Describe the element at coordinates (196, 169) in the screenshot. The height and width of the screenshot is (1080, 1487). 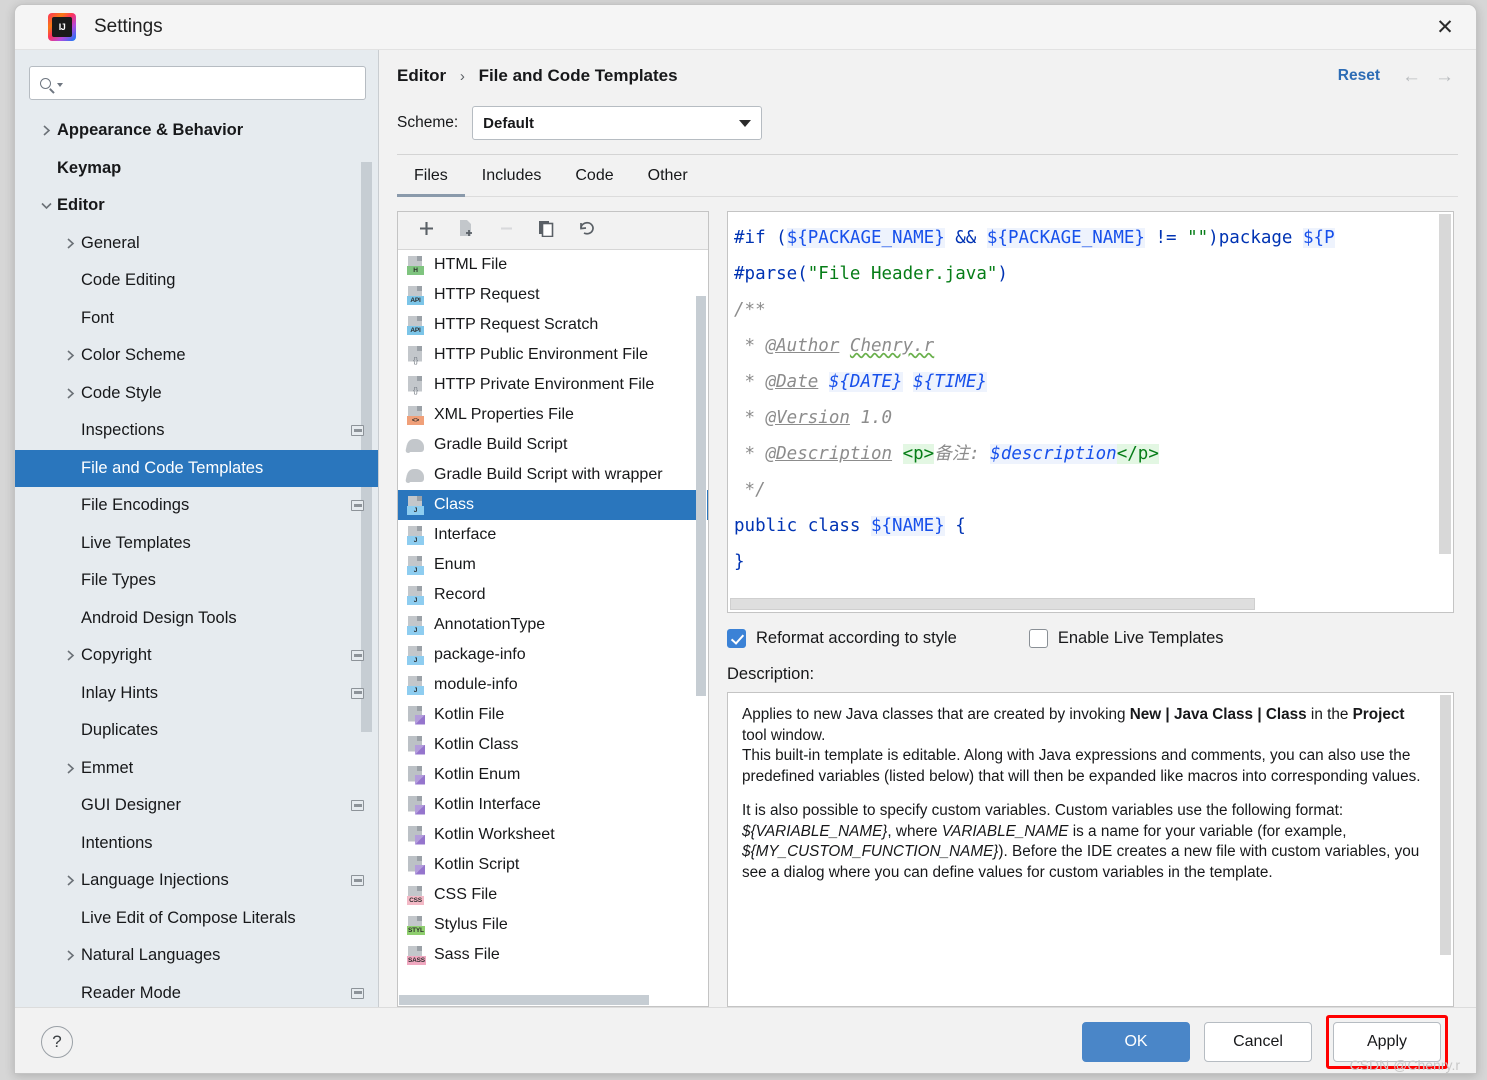
I see `sidebar-item-keymap: Keymap` at that location.